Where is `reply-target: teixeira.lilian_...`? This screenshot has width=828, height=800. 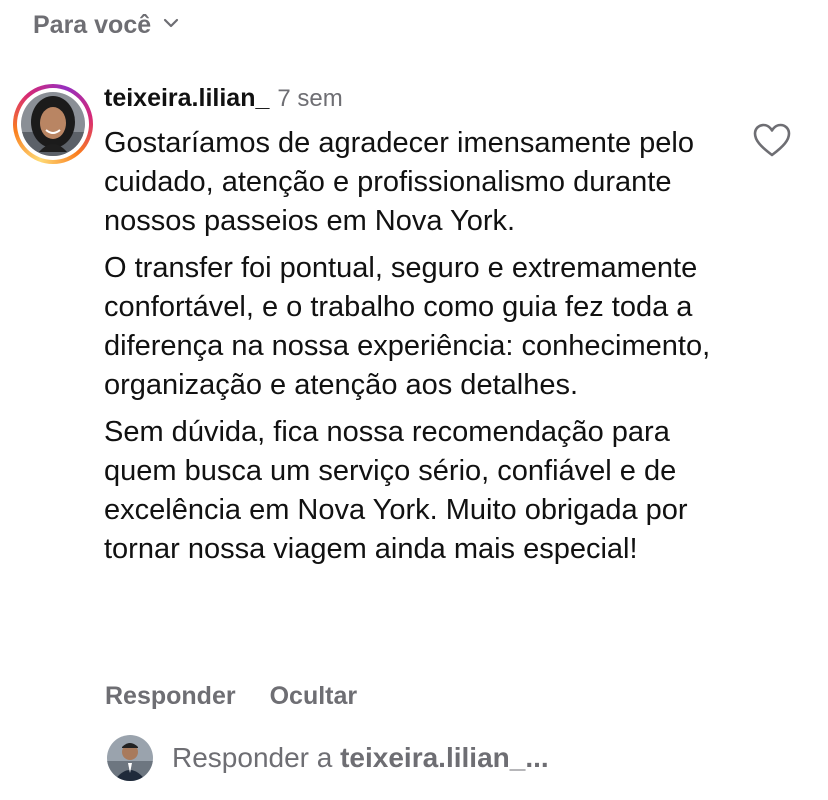
reply-target: teixeira.lilian_... is located at coordinates (444, 757).